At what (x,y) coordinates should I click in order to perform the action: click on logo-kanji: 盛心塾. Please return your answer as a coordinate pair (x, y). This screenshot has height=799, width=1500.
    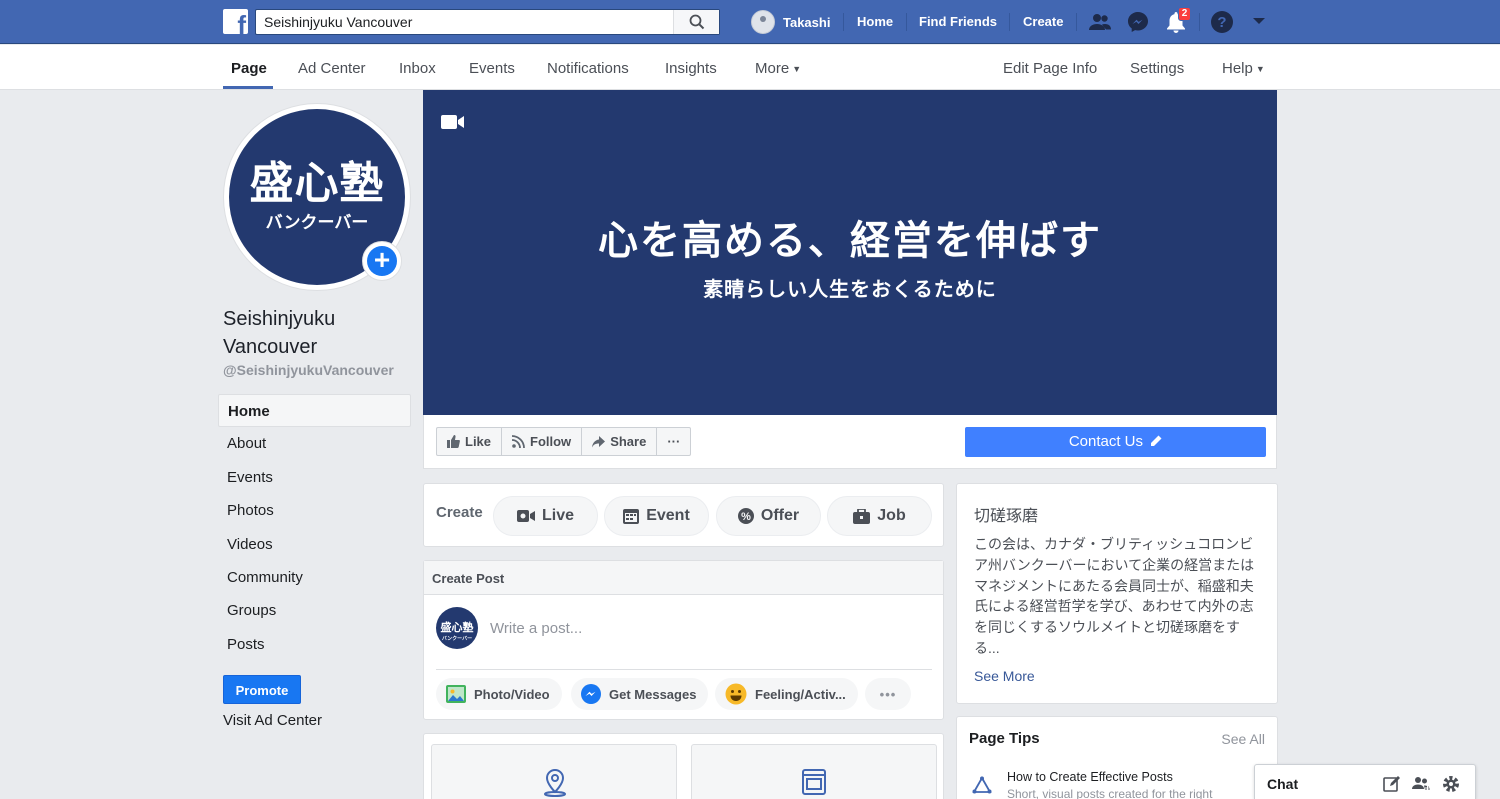
    Looking at the image, I should click on (317, 183).